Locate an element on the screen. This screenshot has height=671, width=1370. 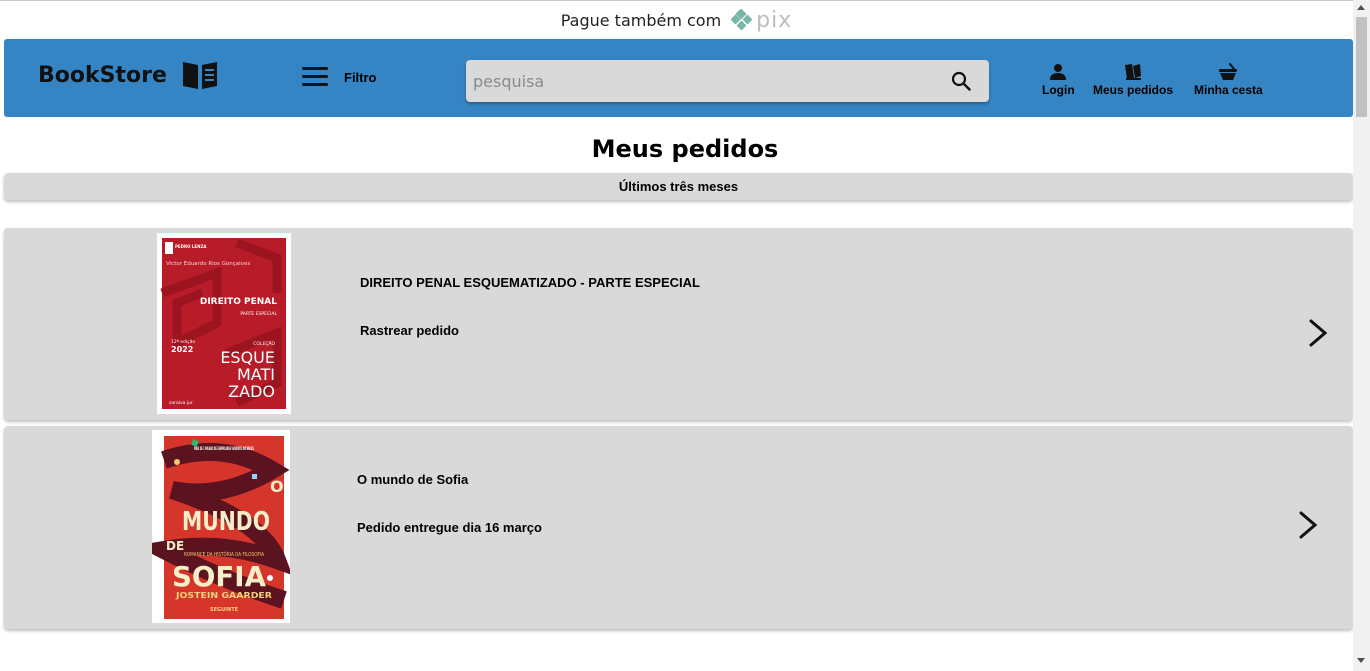
period-label: Últimos três meses is located at coordinates (678, 186).